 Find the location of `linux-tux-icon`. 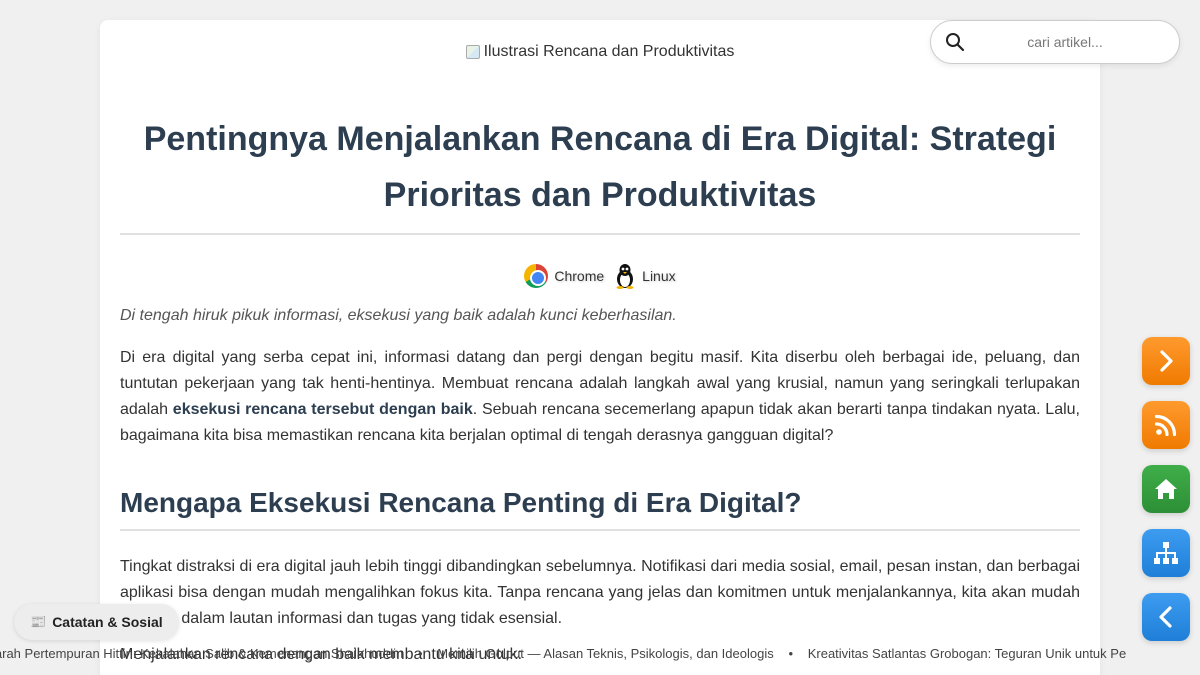

linux-tux-icon is located at coordinates (625, 276).